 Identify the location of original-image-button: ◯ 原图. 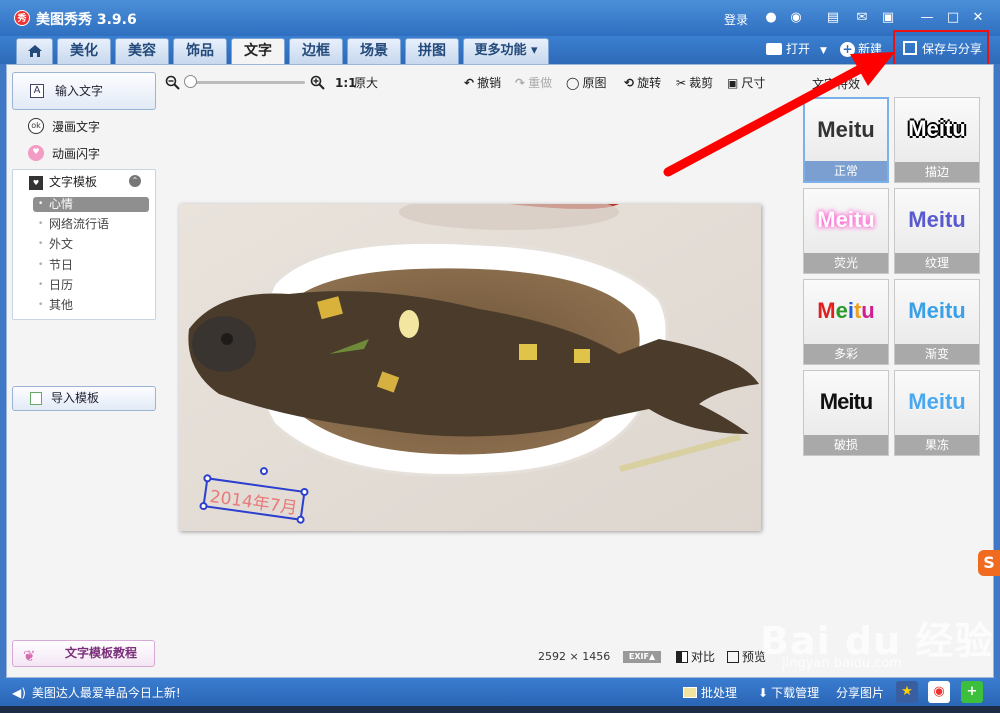
(586, 83).